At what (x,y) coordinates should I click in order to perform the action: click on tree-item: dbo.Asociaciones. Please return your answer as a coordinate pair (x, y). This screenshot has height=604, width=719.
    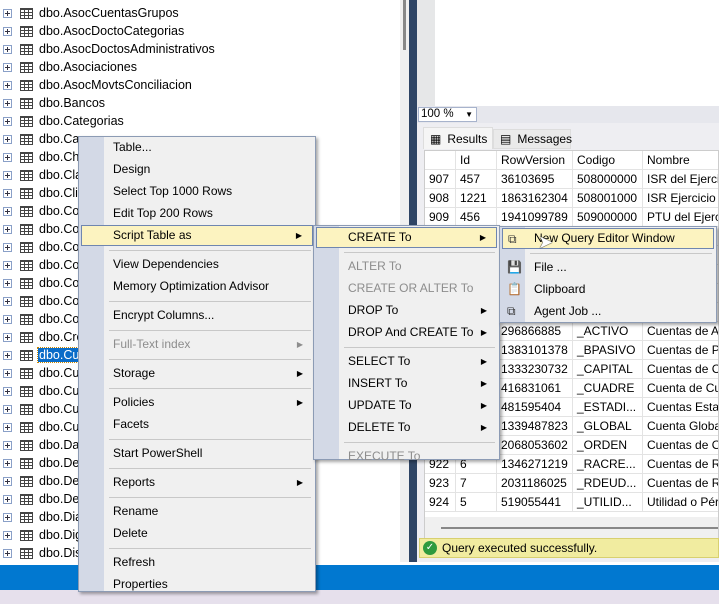
    Looking at the image, I should click on (69, 67).